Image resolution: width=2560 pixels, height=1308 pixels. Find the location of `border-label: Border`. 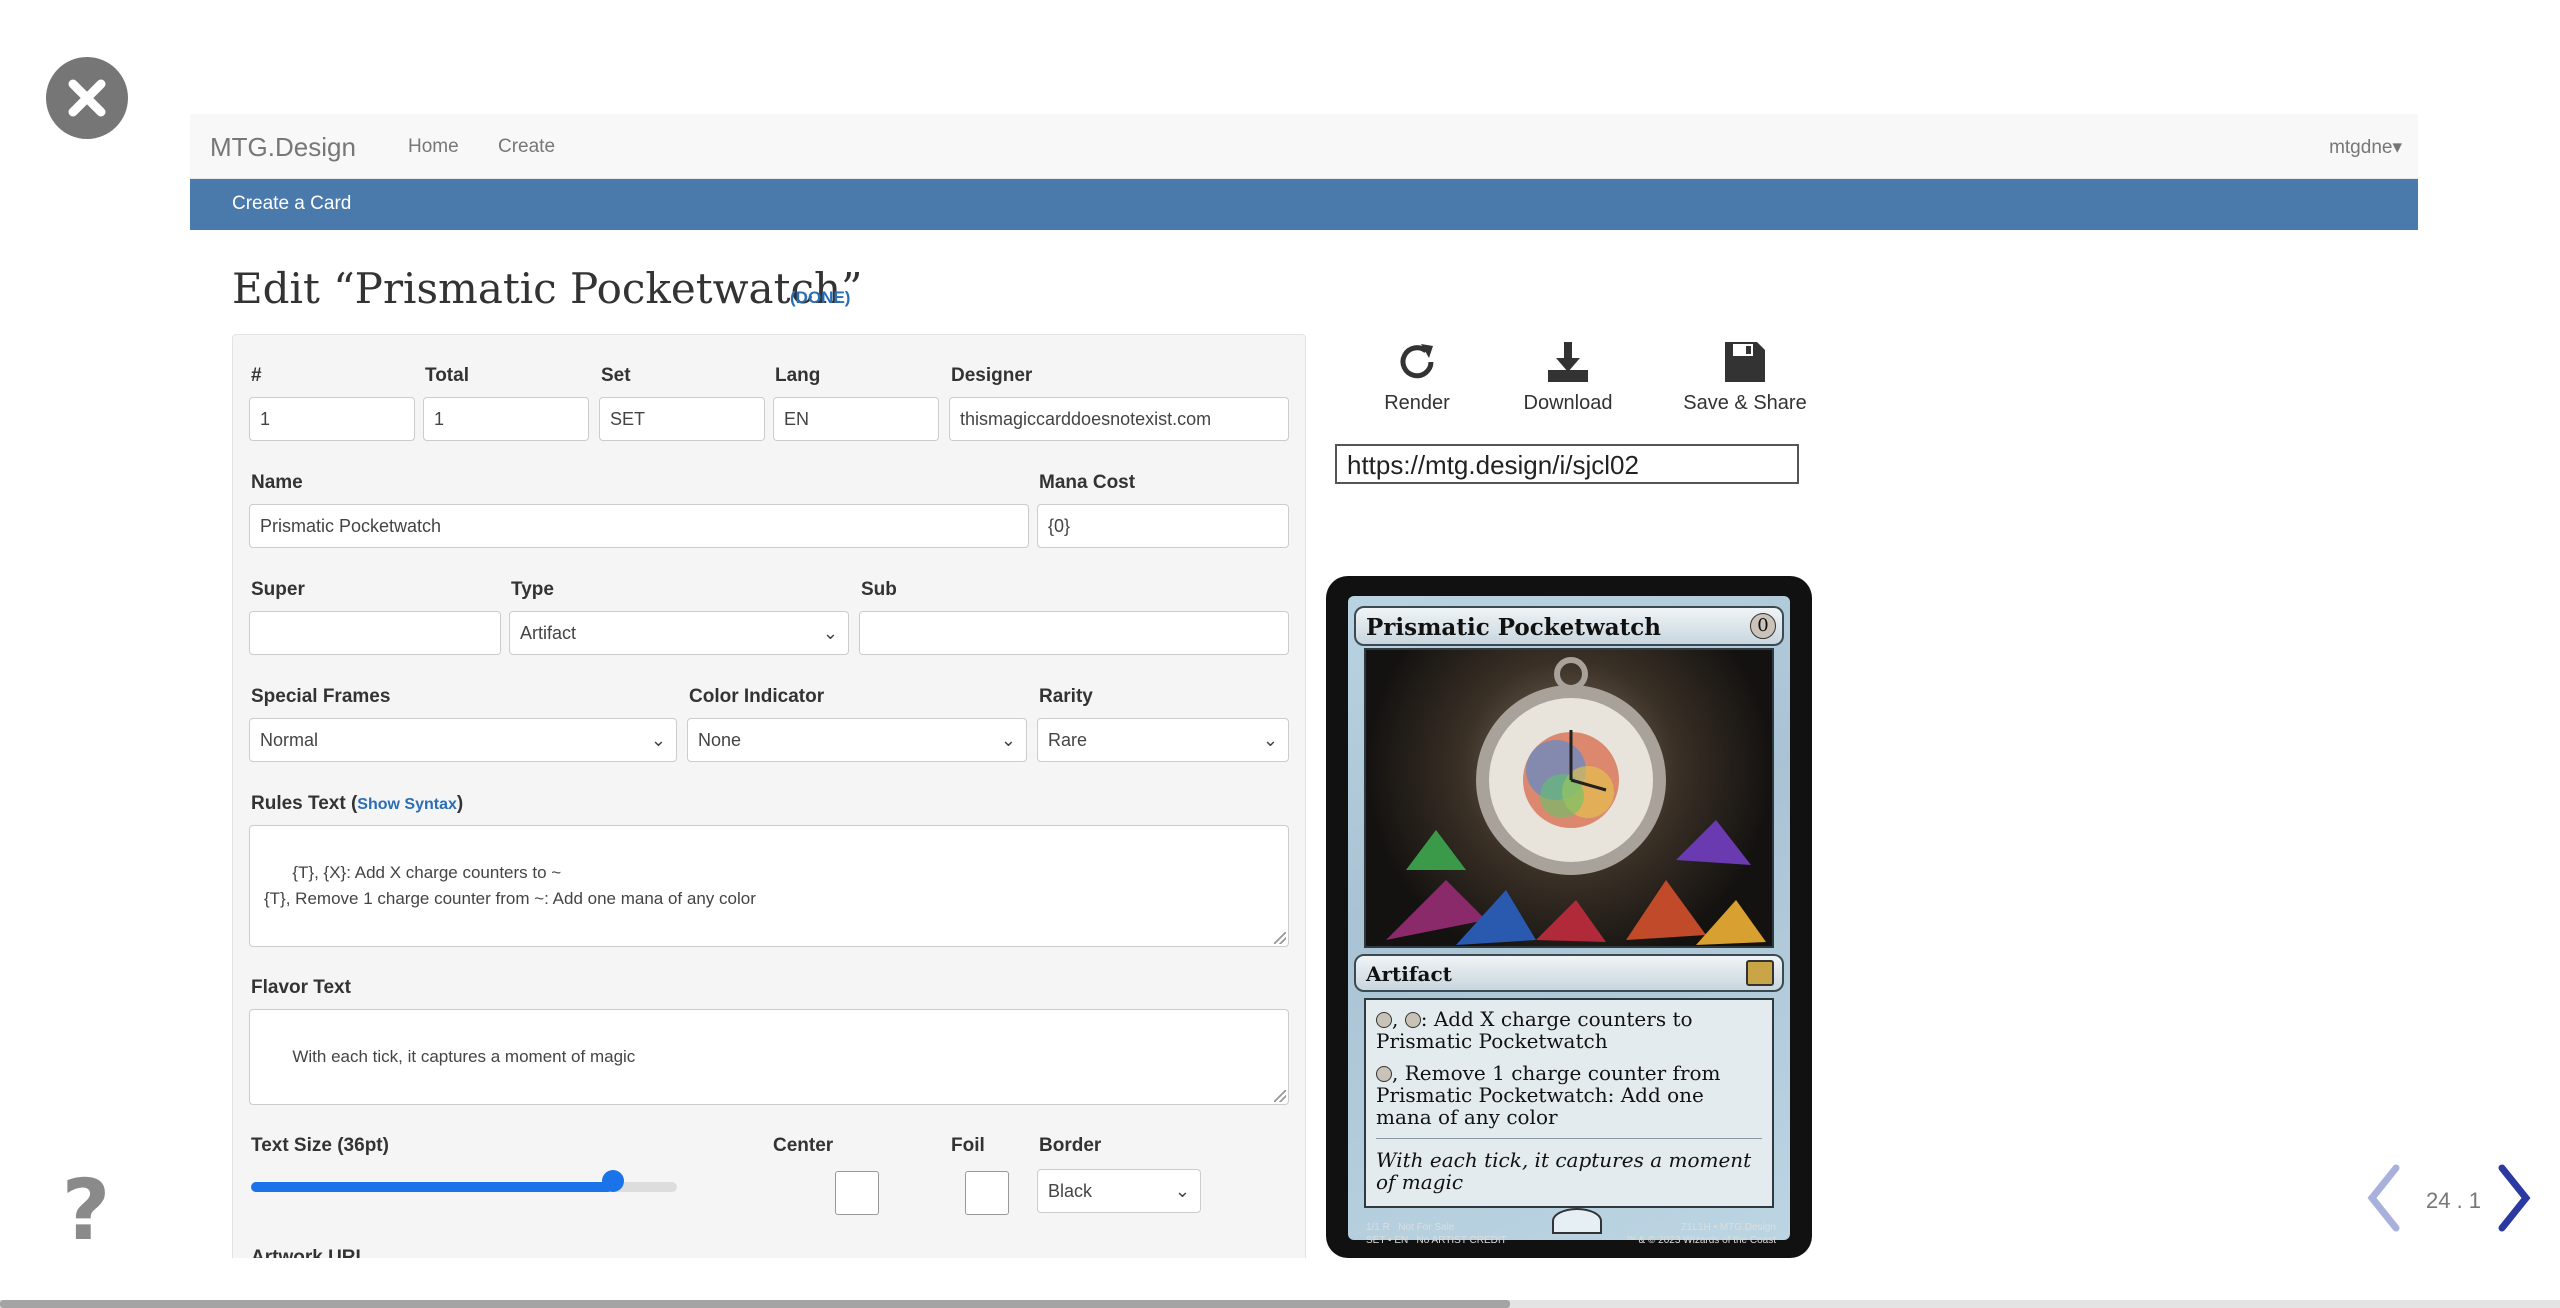

border-label: Border is located at coordinates (1070, 1145).